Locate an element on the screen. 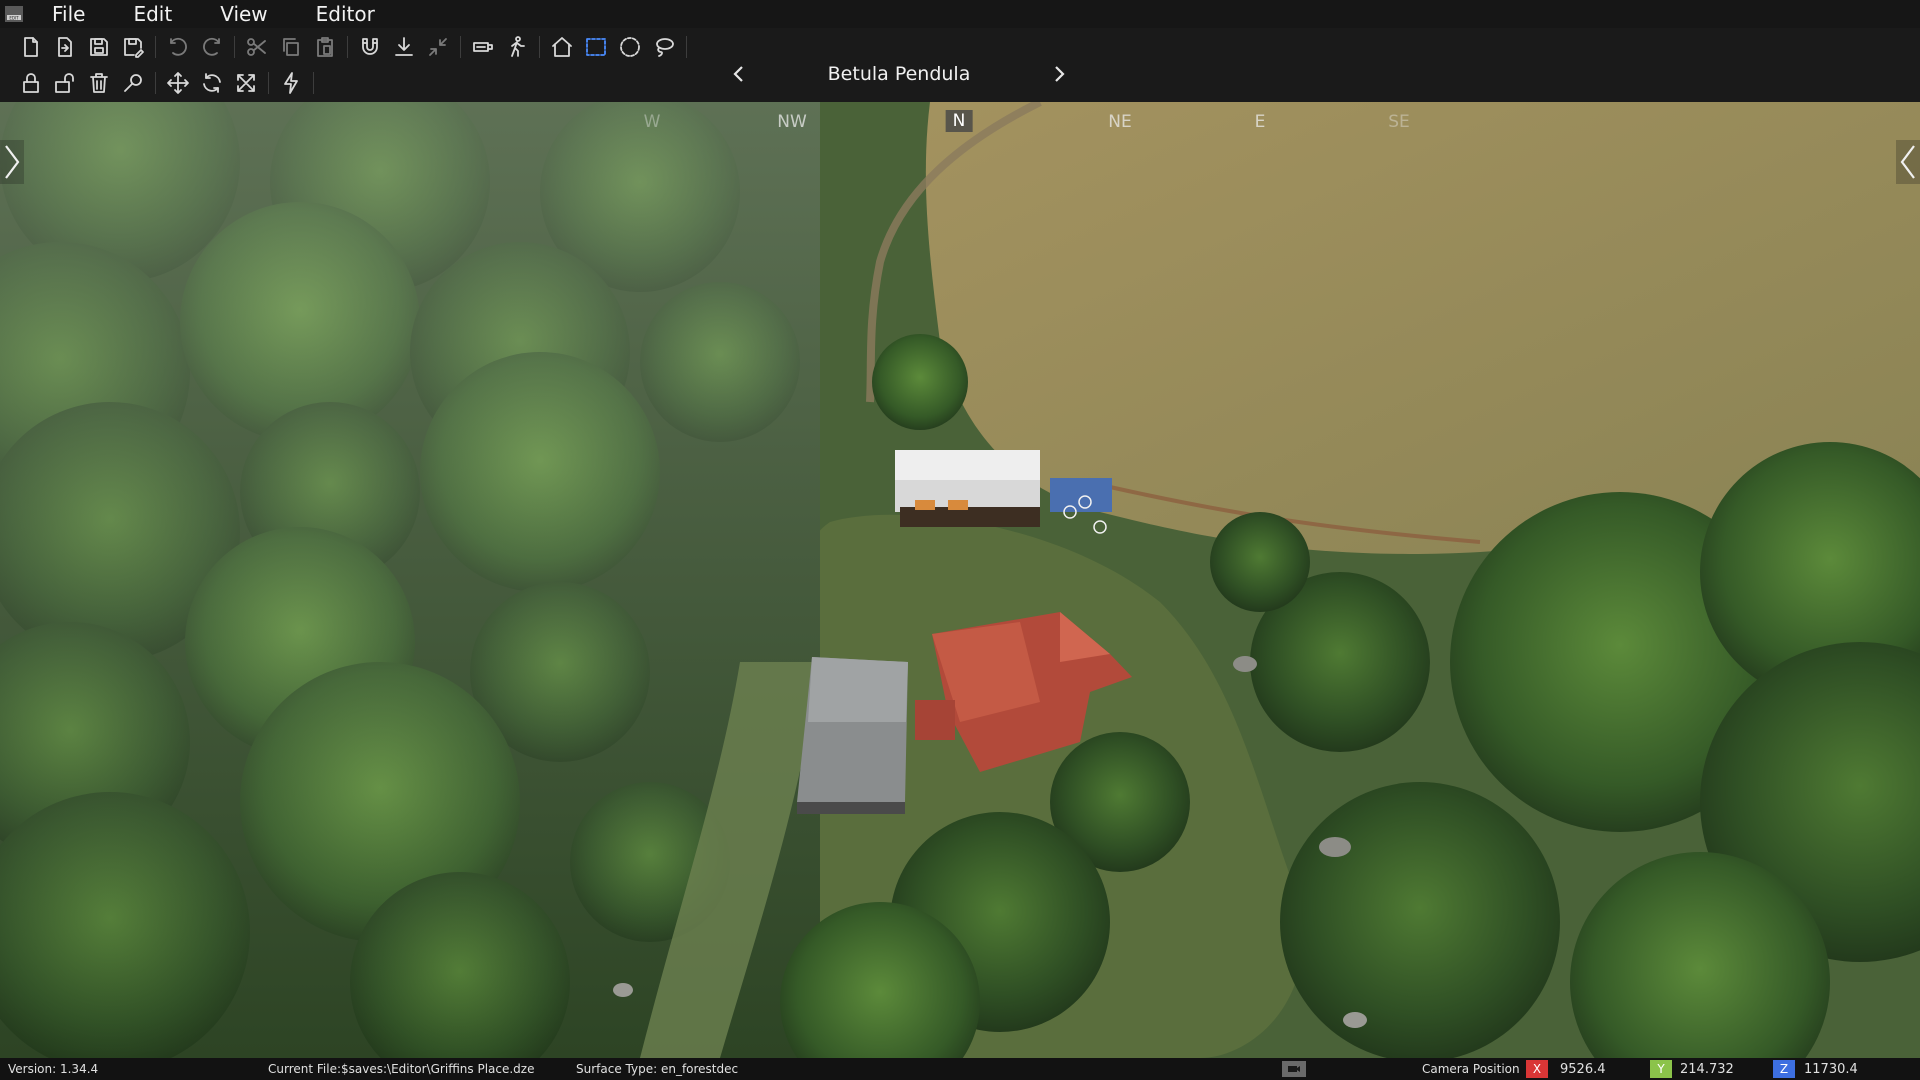 This screenshot has height=1080, width=1920. lasso-select-icon is located at coordinates (664, 47).